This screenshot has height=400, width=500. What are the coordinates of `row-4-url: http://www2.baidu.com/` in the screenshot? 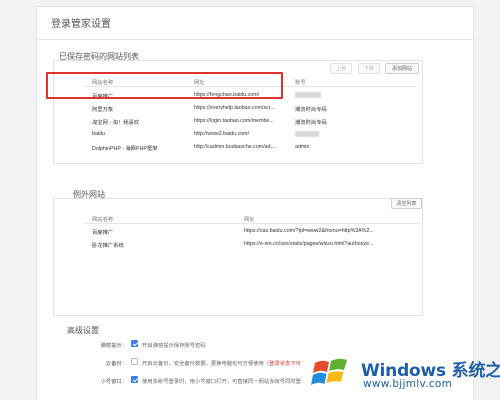 It's located at (242, 134).